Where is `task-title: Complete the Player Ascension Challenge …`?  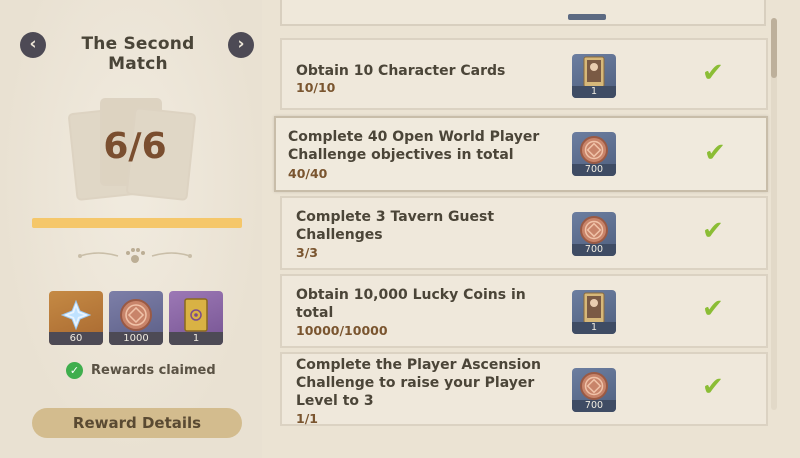 task-title: Complete the Player Ascension Challenge … is located at coordinates (419, 383).